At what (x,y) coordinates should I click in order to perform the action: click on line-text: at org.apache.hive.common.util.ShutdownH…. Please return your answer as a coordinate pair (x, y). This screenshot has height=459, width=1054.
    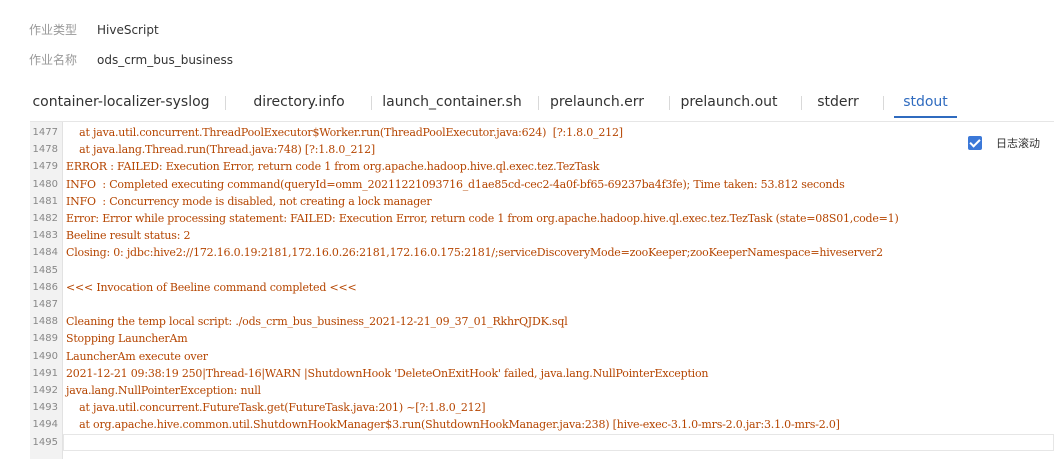
    Looking at the image, I should click on (453, 425).